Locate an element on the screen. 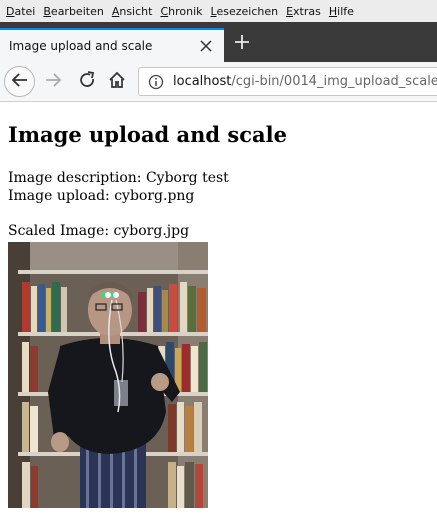 The width and height of the screenshot is (437, 523). tab-active: Image upload and scale is located at coordinates (112, 45).